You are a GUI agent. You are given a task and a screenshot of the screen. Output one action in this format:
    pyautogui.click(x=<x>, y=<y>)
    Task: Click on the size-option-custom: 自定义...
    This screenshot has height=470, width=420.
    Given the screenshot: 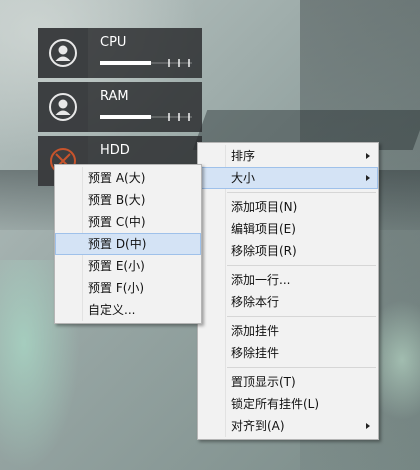 What is the action you would take?
    pyautogui.click(x=128, y=310)
    